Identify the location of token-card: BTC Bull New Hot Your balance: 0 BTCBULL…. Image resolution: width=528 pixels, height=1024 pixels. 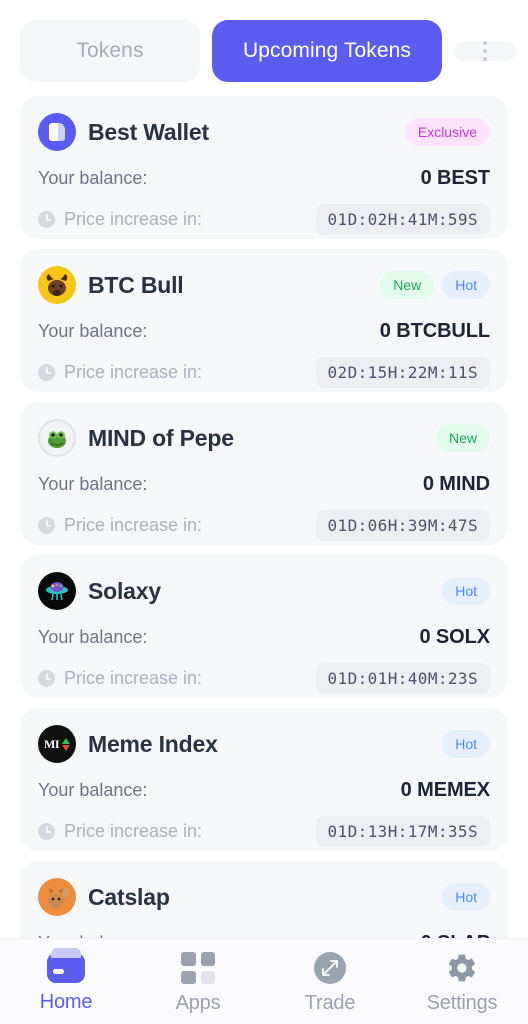
(264, 320).